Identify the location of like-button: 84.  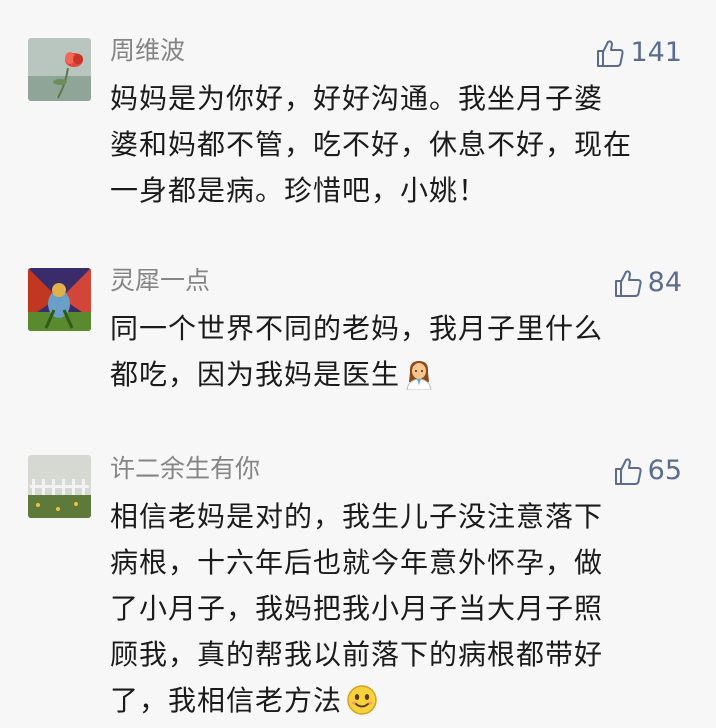
(647, 283).